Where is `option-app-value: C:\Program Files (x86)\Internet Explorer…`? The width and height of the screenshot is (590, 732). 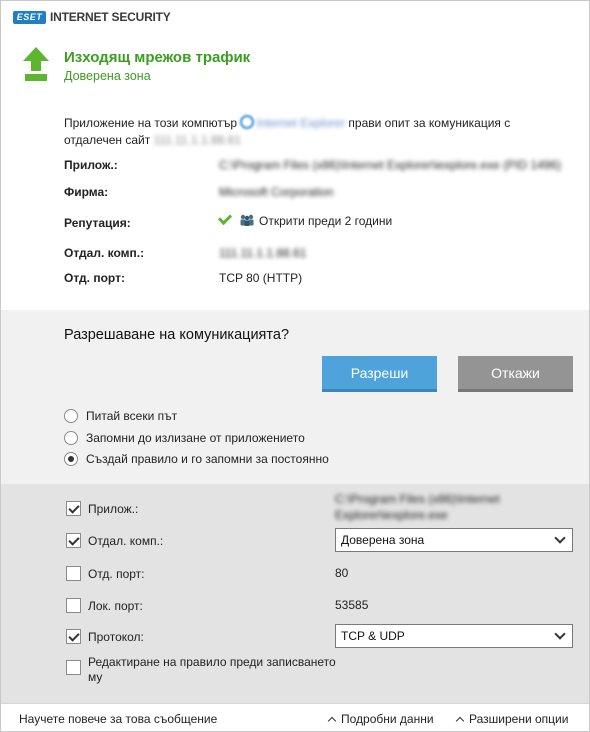 option-app-value: C:\Program Files (x86)\Internet Explorer… is located at coordinates (417, 507).